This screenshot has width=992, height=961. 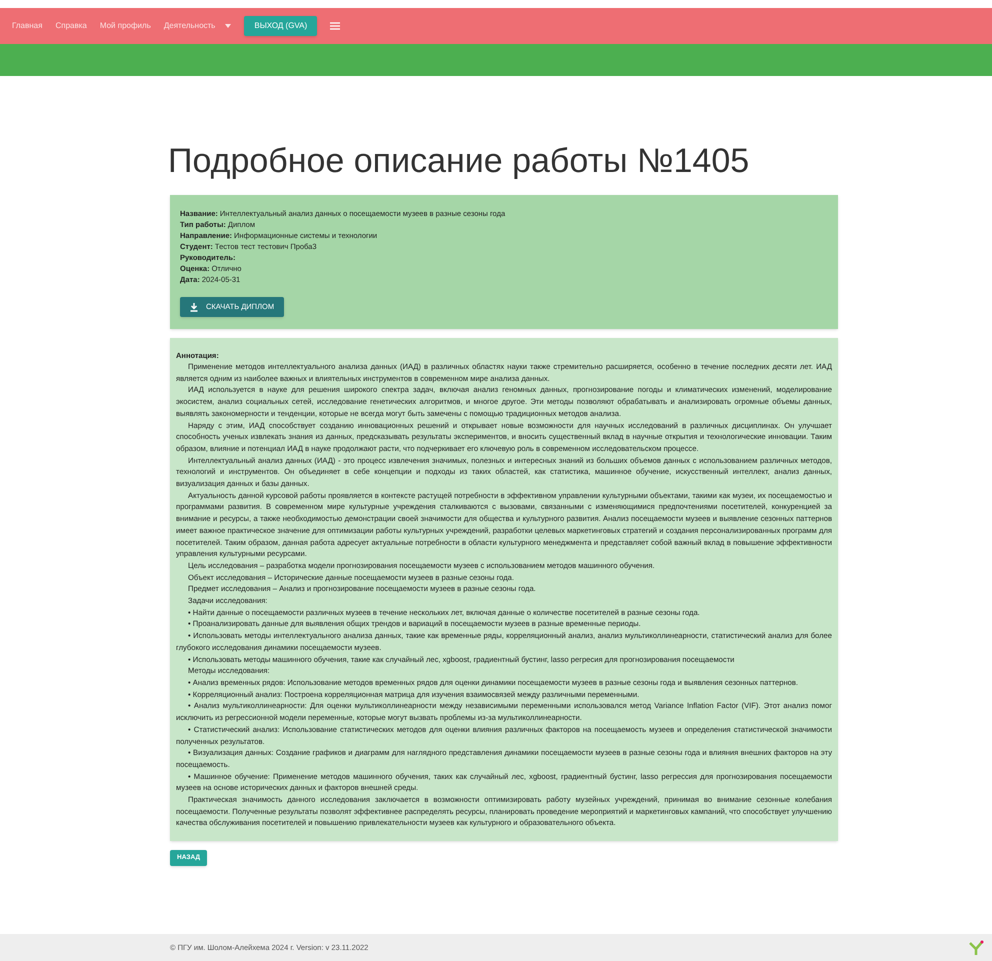 What do you see at coordinates (71, 26) in the screenshot?
I see `nav-link: Справка` at bounding box center [71, 26].